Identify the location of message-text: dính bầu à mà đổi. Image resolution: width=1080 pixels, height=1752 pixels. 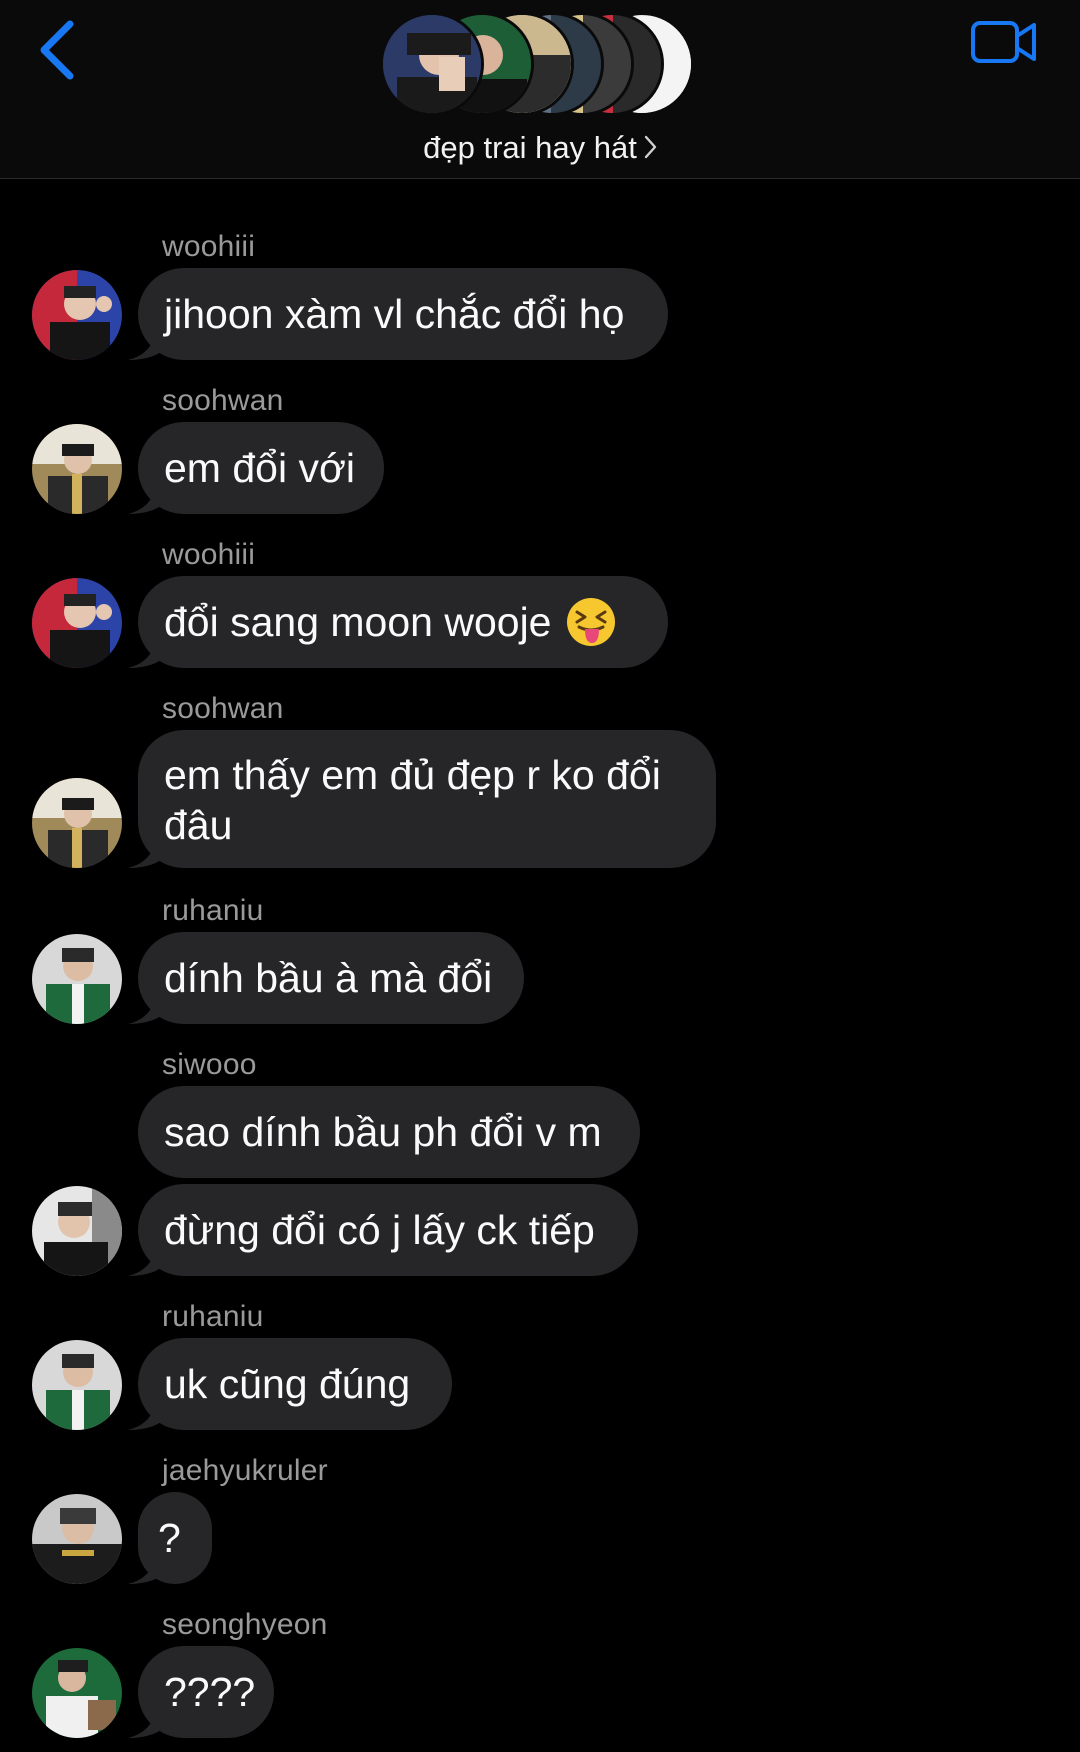
(328, 978).